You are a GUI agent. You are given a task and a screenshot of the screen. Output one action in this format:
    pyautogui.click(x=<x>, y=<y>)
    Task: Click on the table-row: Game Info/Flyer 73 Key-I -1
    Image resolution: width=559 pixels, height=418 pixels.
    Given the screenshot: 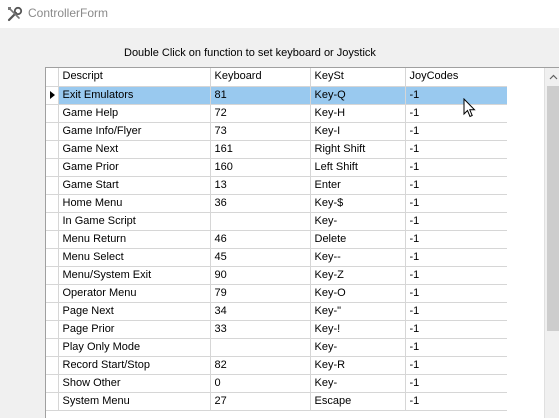 What is the action you would take?
    pyautogui.click(x=277, y=131)
    